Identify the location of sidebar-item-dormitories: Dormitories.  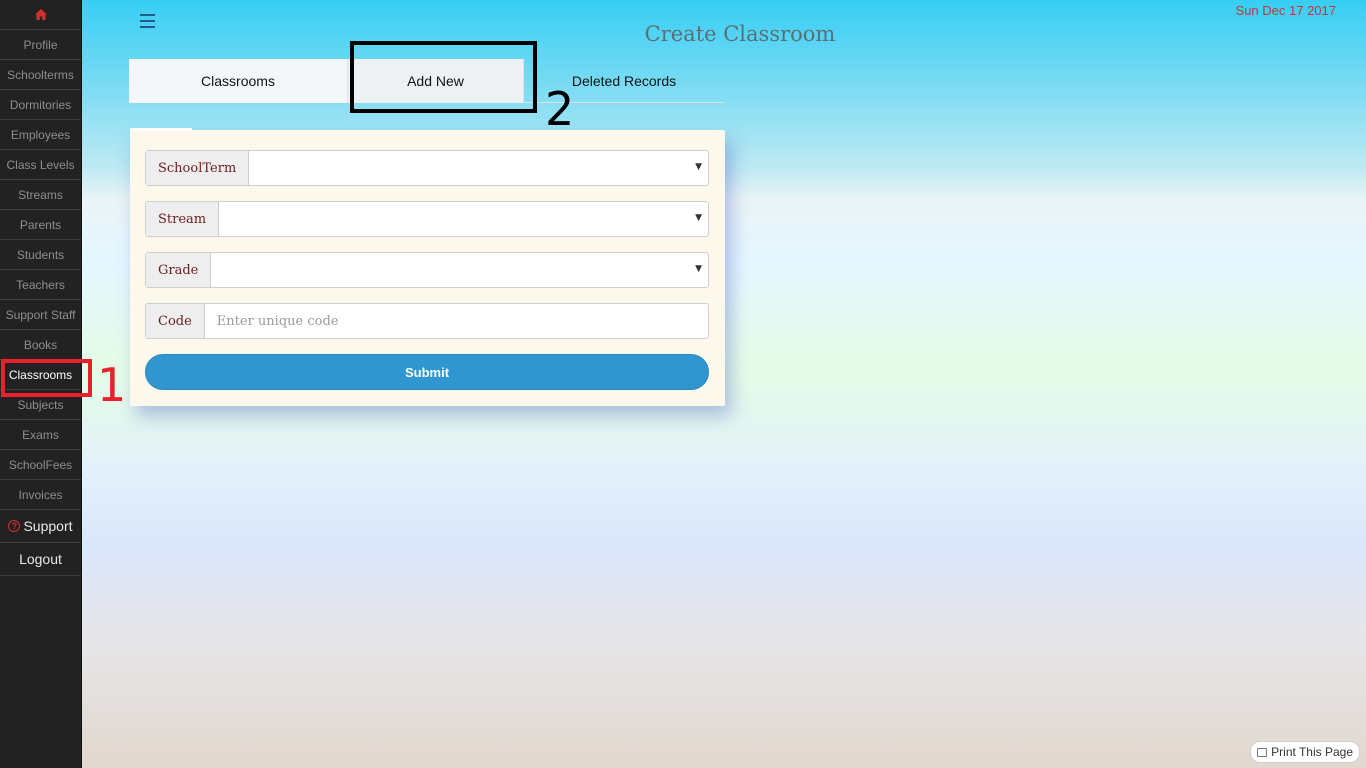
(40, 105).